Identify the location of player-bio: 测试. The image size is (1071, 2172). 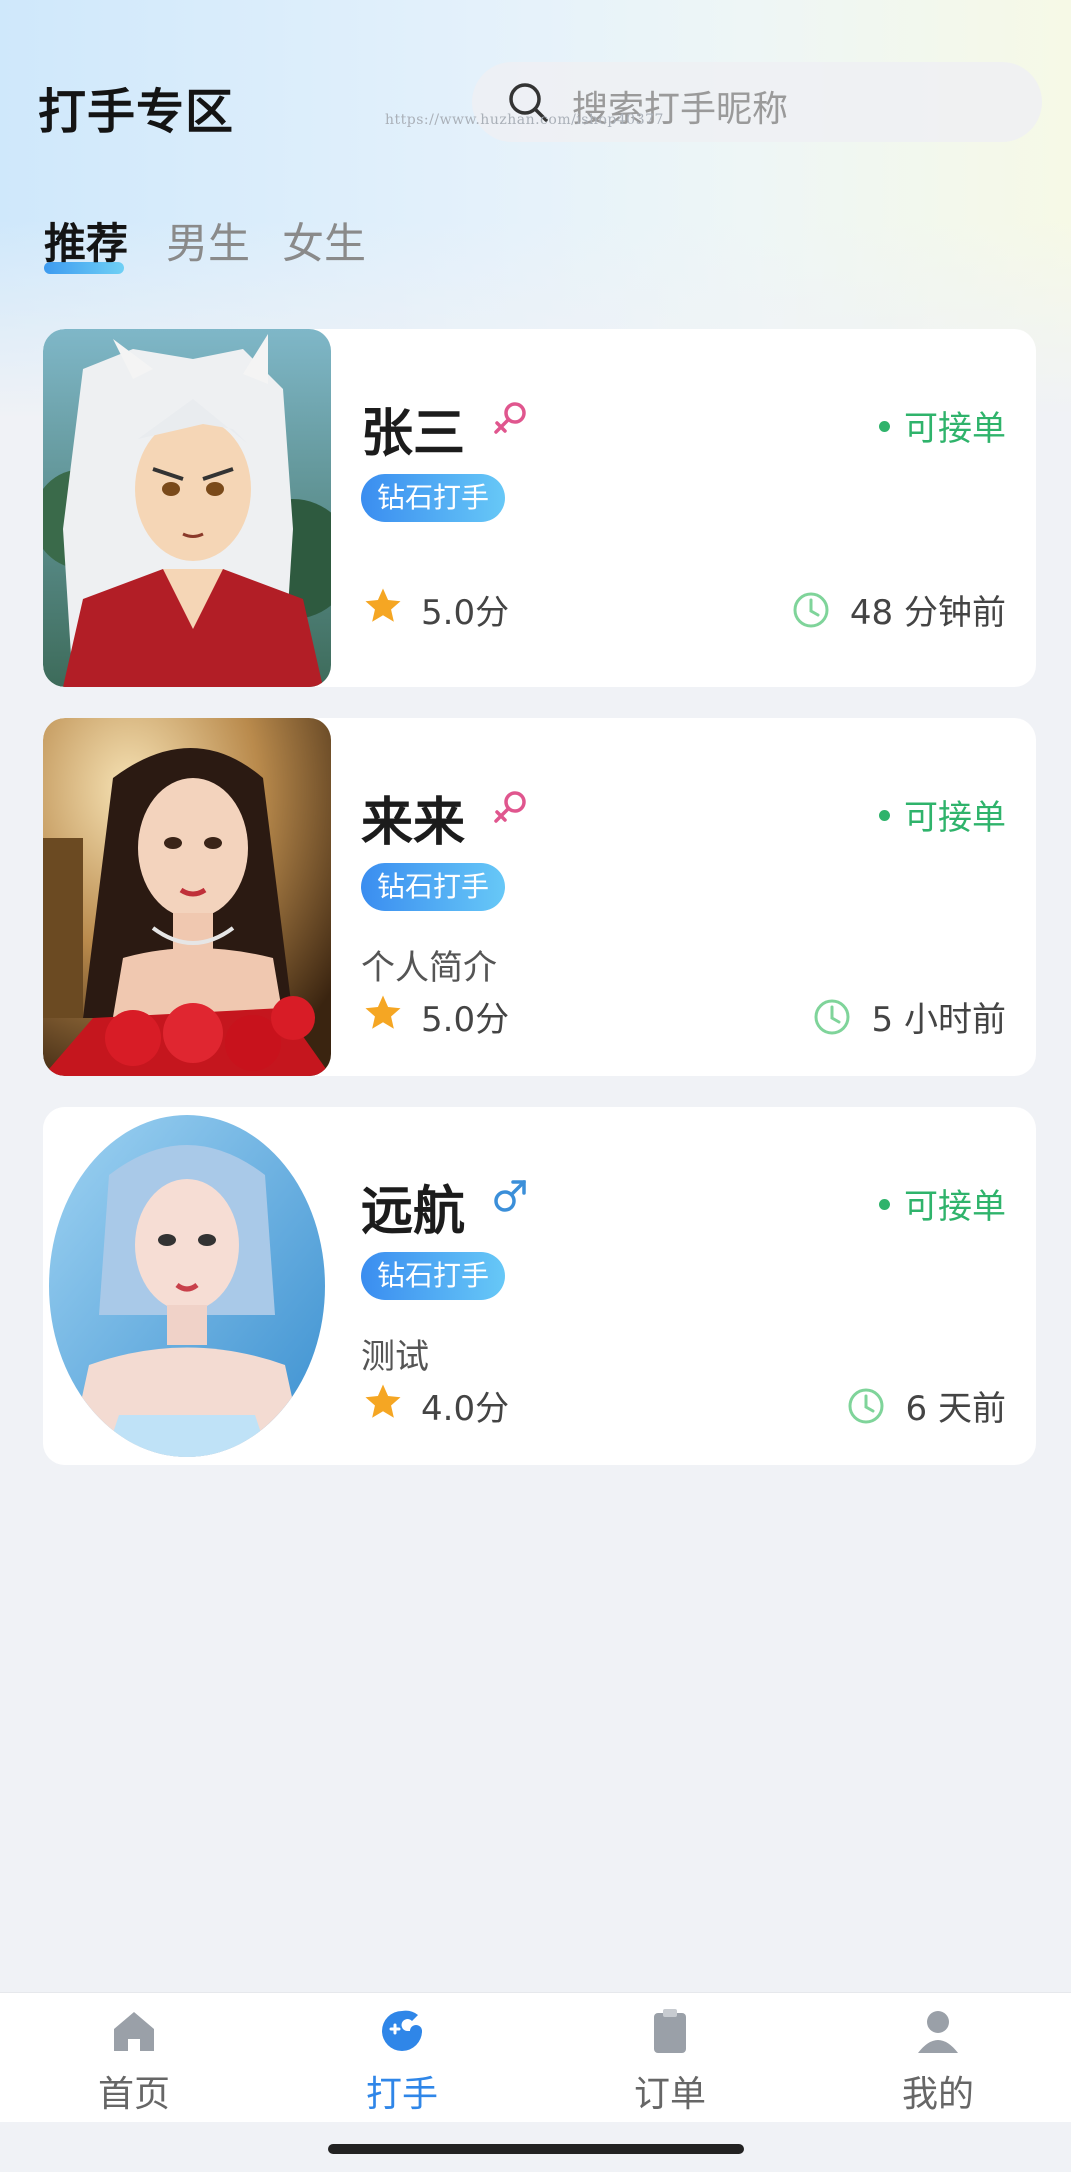
(395, 1357).